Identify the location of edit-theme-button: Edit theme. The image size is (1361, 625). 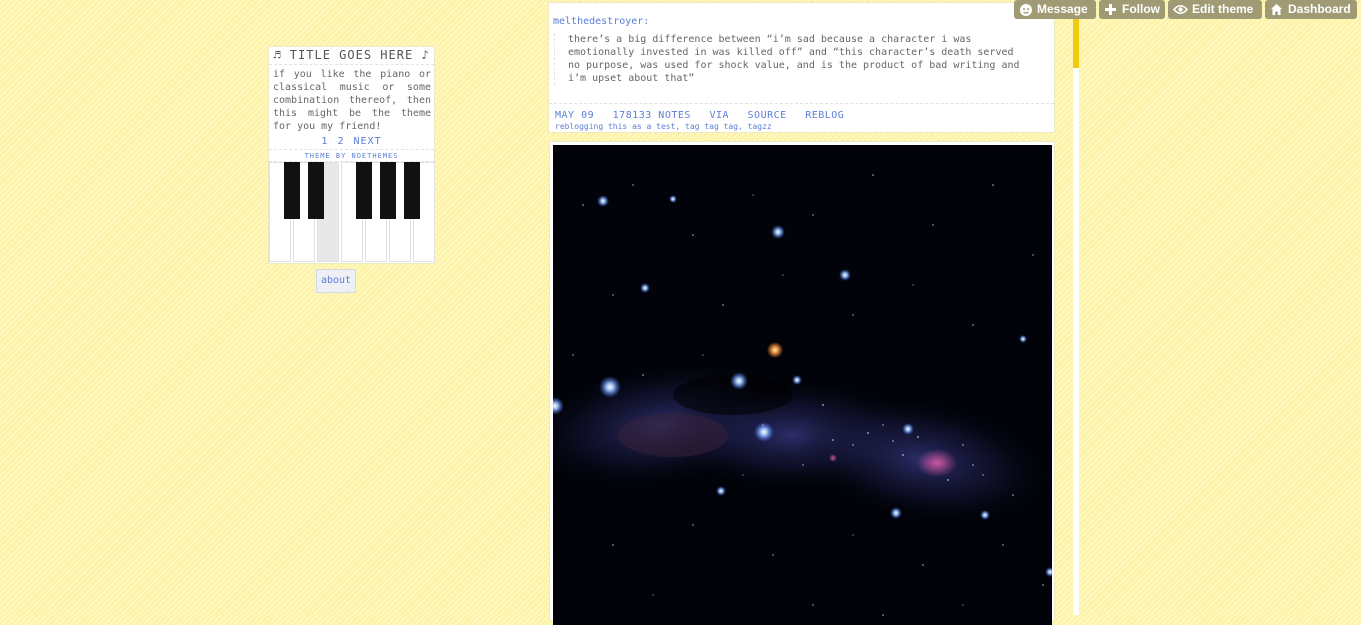
(1215, 9).